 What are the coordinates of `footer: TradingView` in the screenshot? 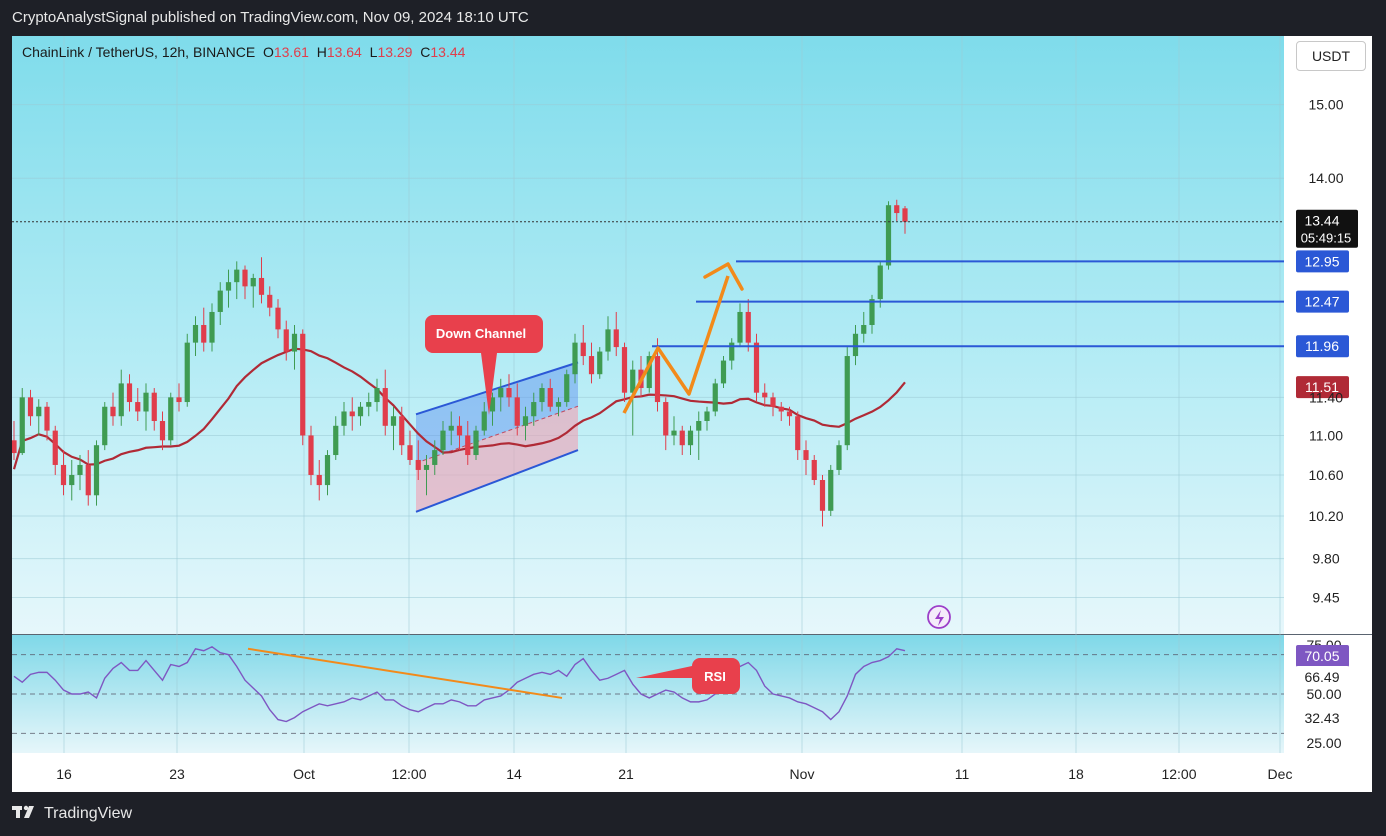 It's located at (72, 814).